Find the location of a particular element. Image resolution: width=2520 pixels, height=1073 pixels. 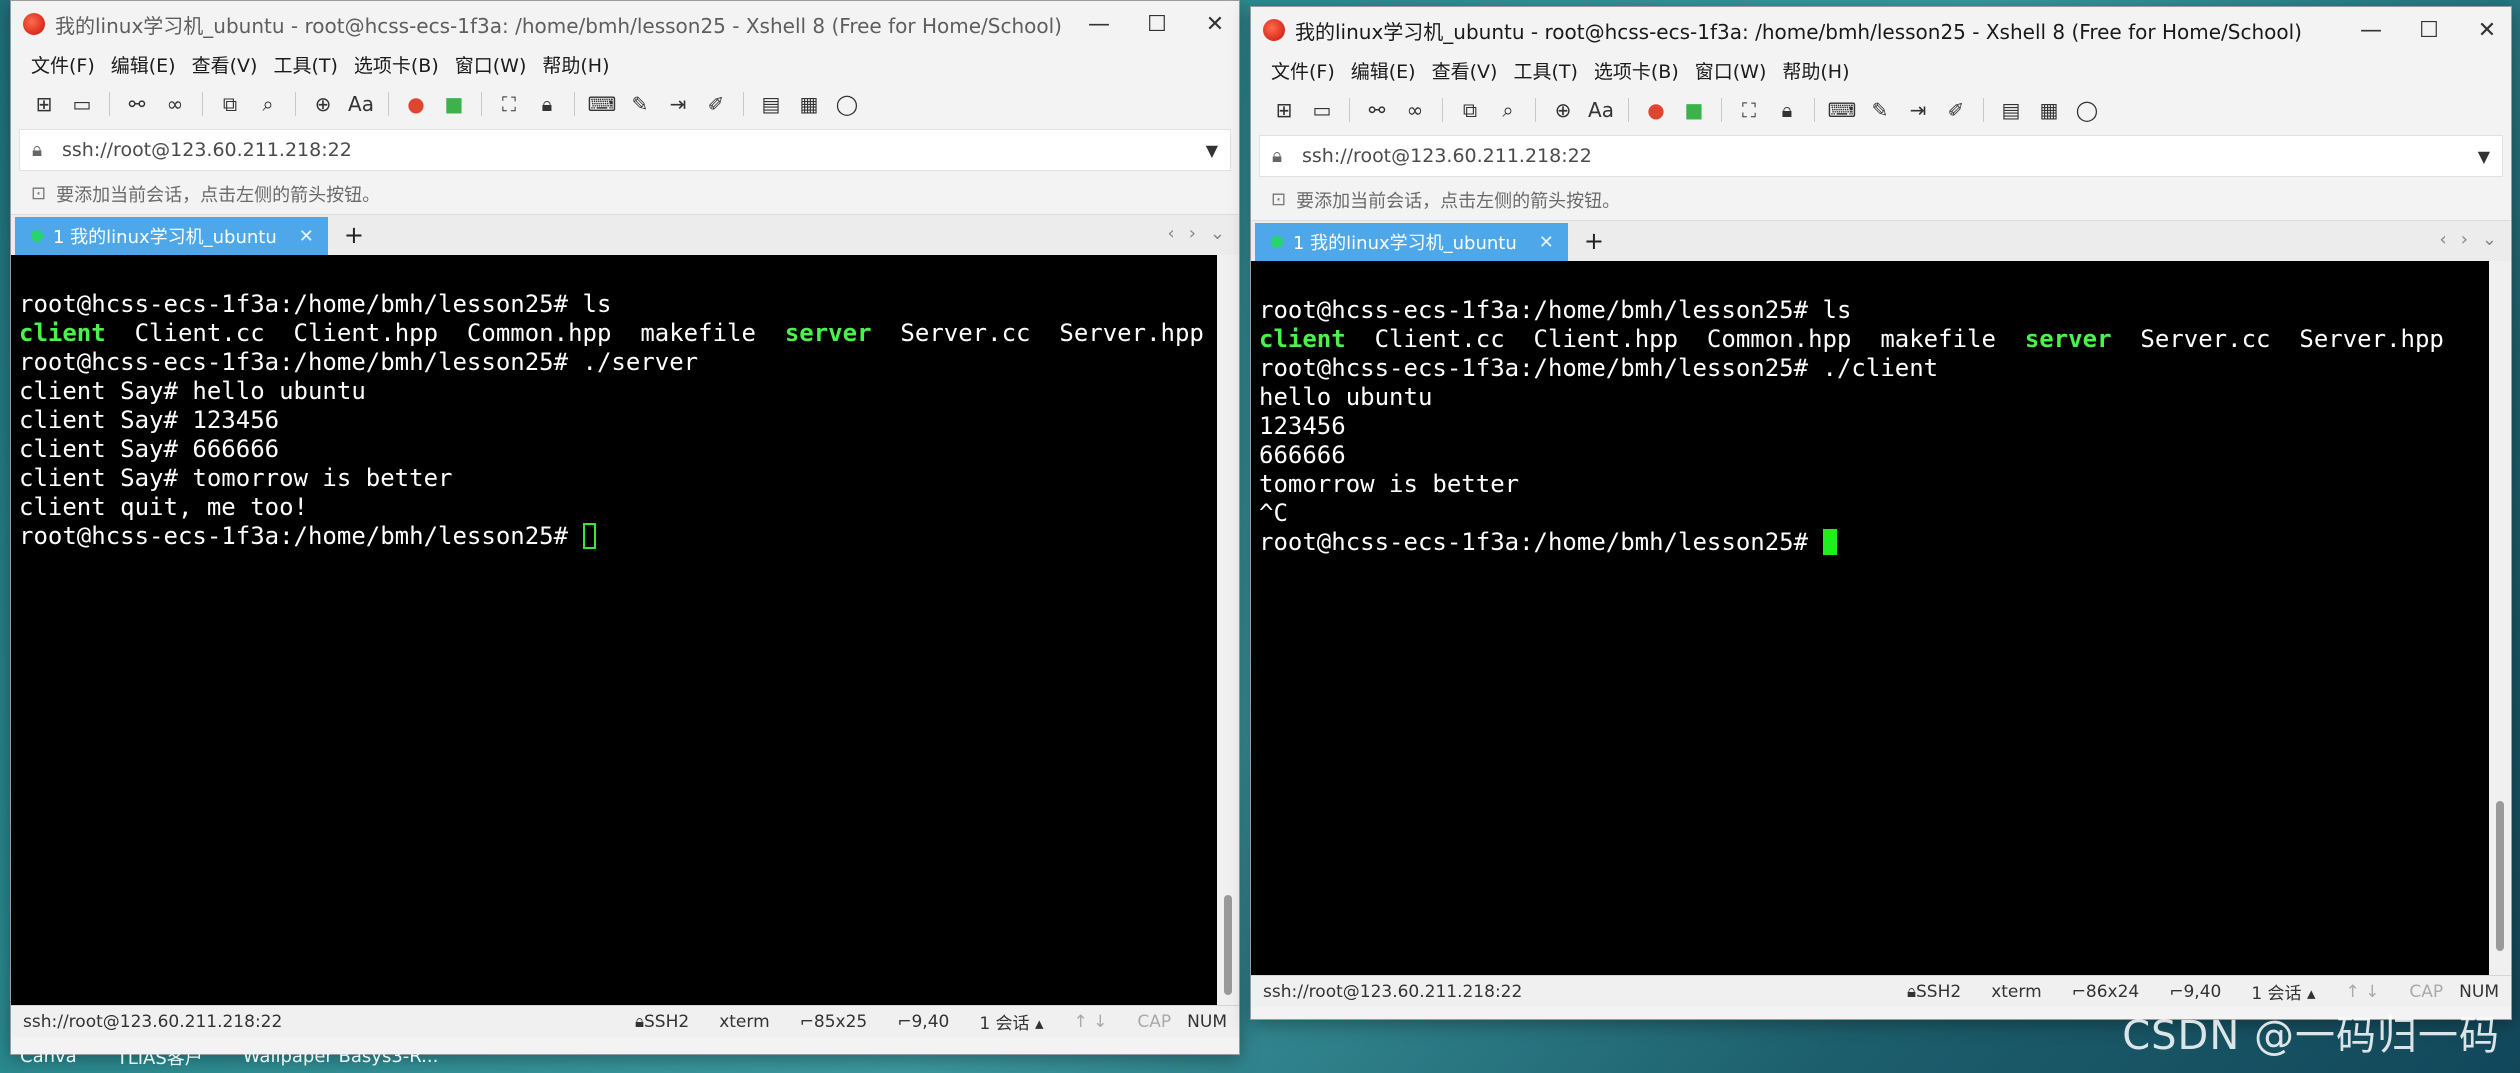

desktop-item: TLIAS客户 is located at coordinates (160, 1057).